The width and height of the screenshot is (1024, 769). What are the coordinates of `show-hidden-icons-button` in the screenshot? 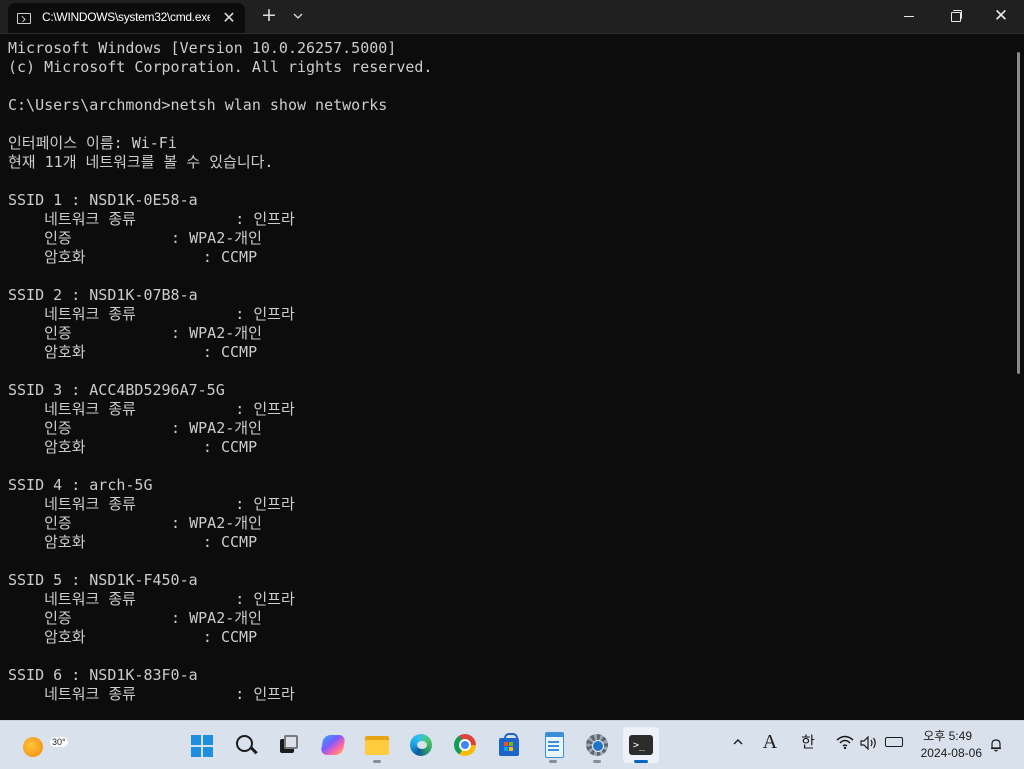 It's located at (738, 742).